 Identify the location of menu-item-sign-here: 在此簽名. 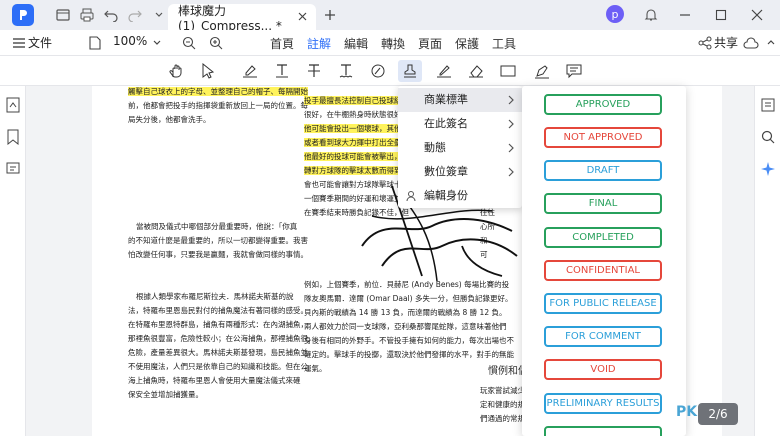
(460, 124).